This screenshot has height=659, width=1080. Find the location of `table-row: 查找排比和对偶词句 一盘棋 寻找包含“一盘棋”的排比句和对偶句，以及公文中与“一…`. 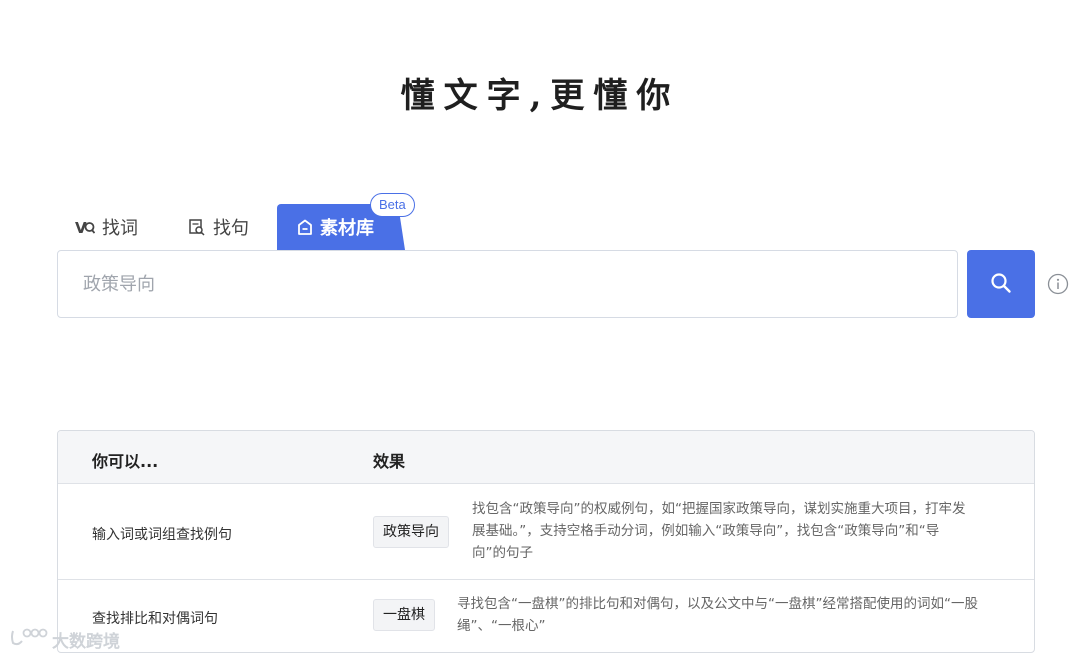

table-row: 查找排比和对偶词句 一盘棋 寻找包含“一盘棋”的排比句和对偶句，以及公文中与“一… is located at coordinates (546, 616).